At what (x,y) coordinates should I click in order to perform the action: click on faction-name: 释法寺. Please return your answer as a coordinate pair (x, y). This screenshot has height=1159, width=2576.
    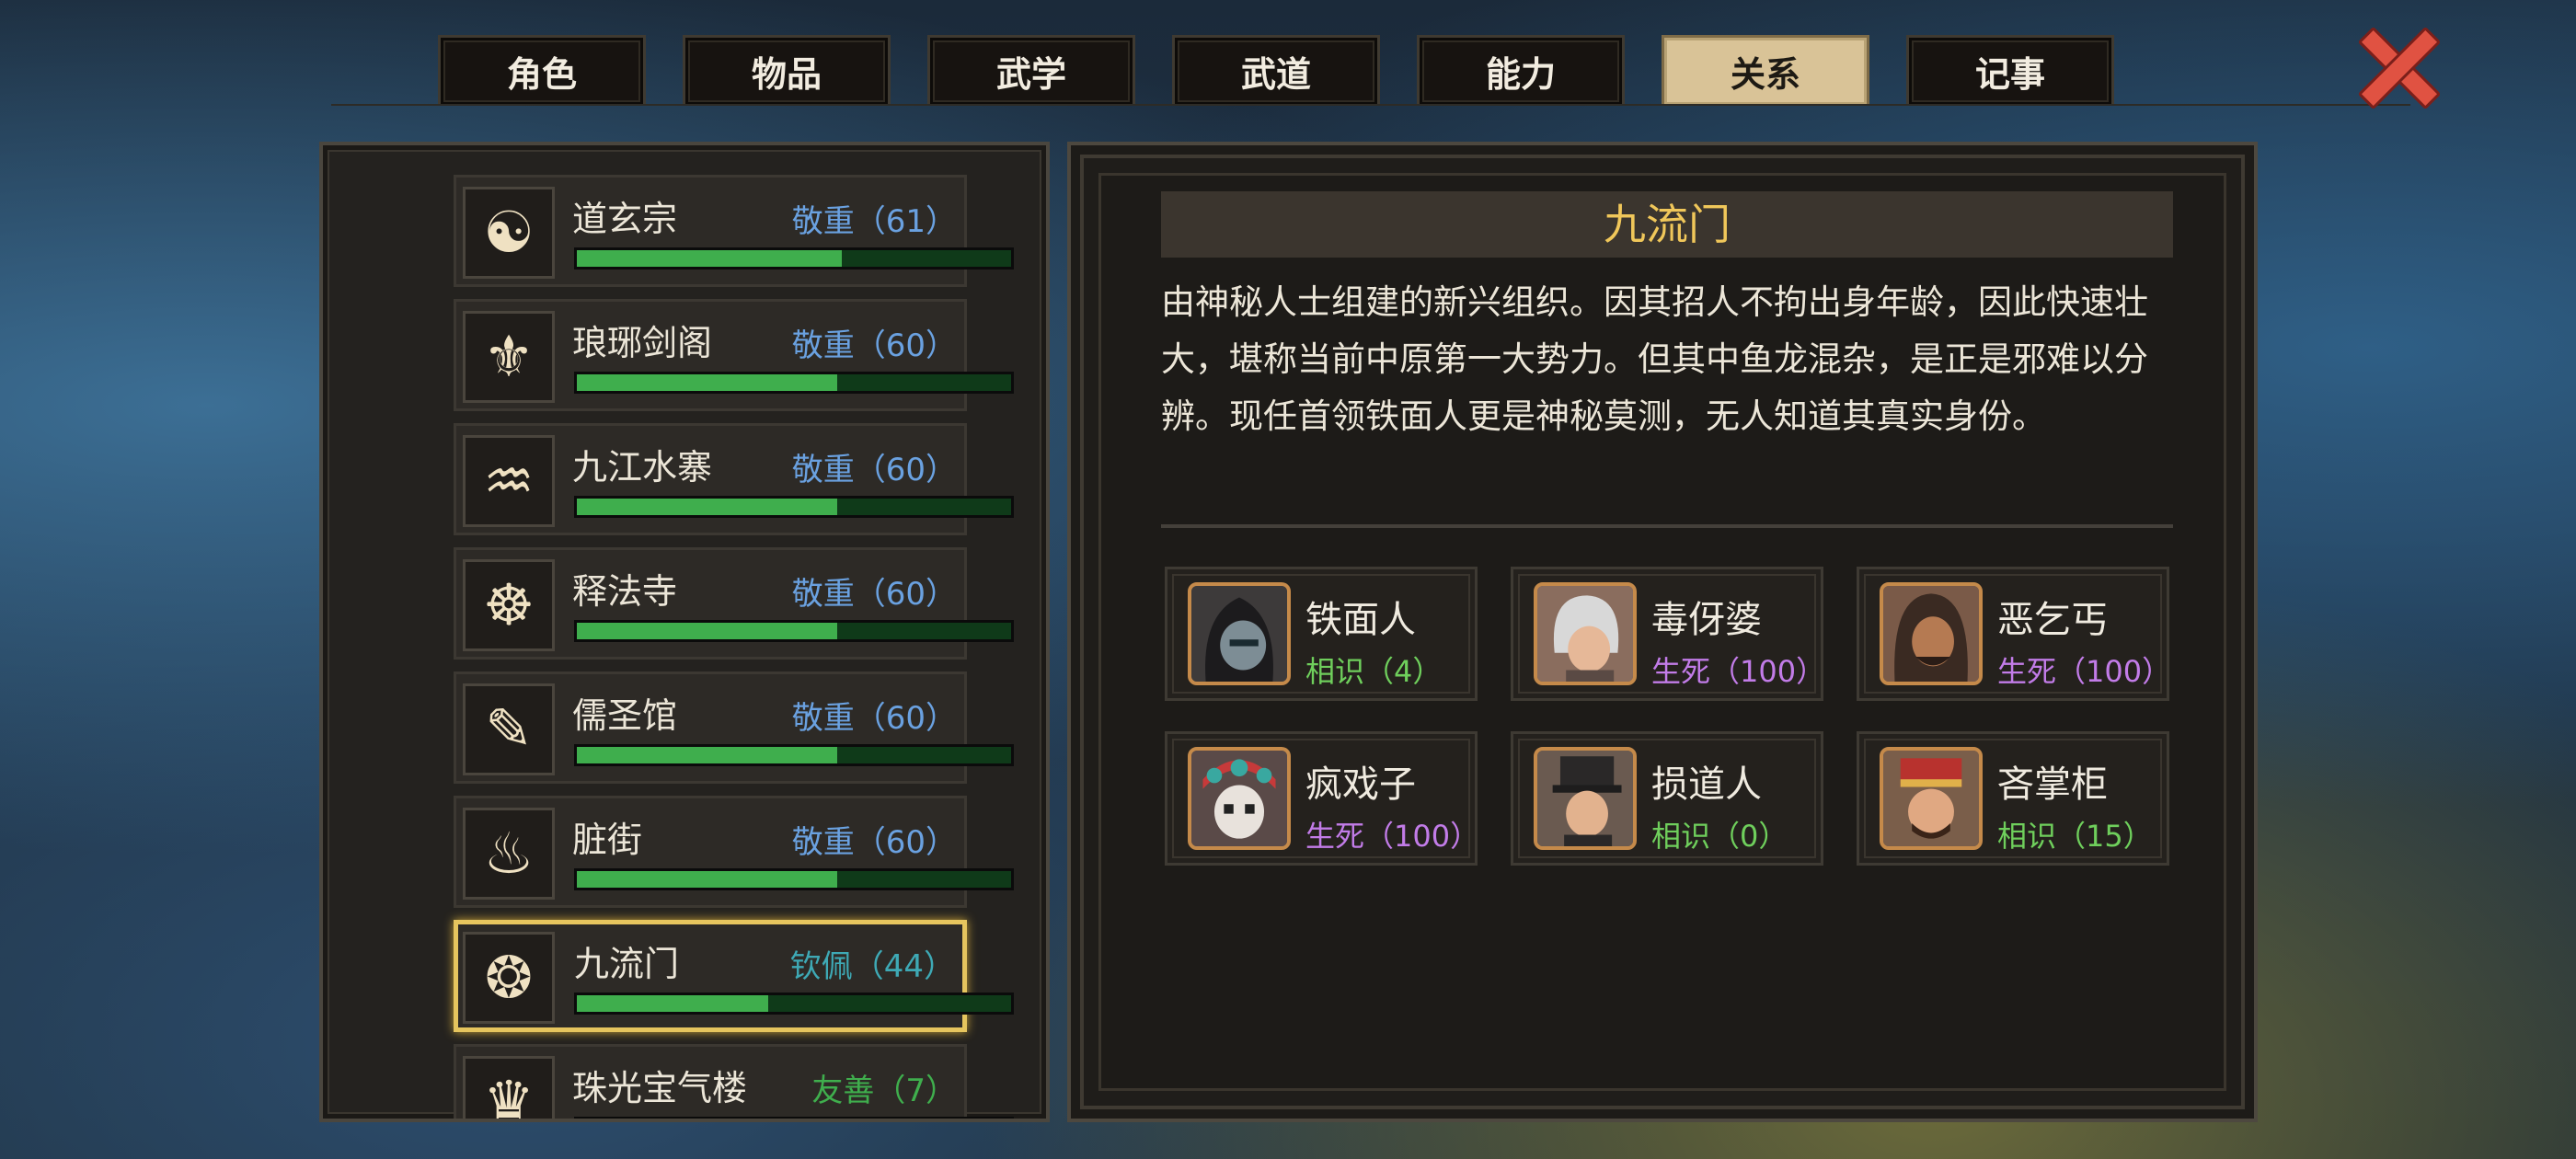
    Looking at the image, I should click on (625, 591).